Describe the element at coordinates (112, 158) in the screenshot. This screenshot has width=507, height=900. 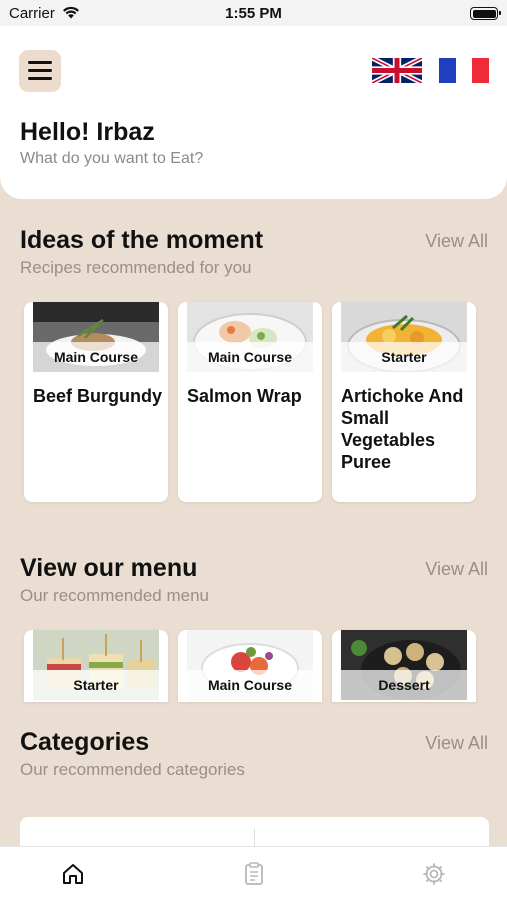
I see `greeting-subtitle: What do you want to Eat?` at that location.